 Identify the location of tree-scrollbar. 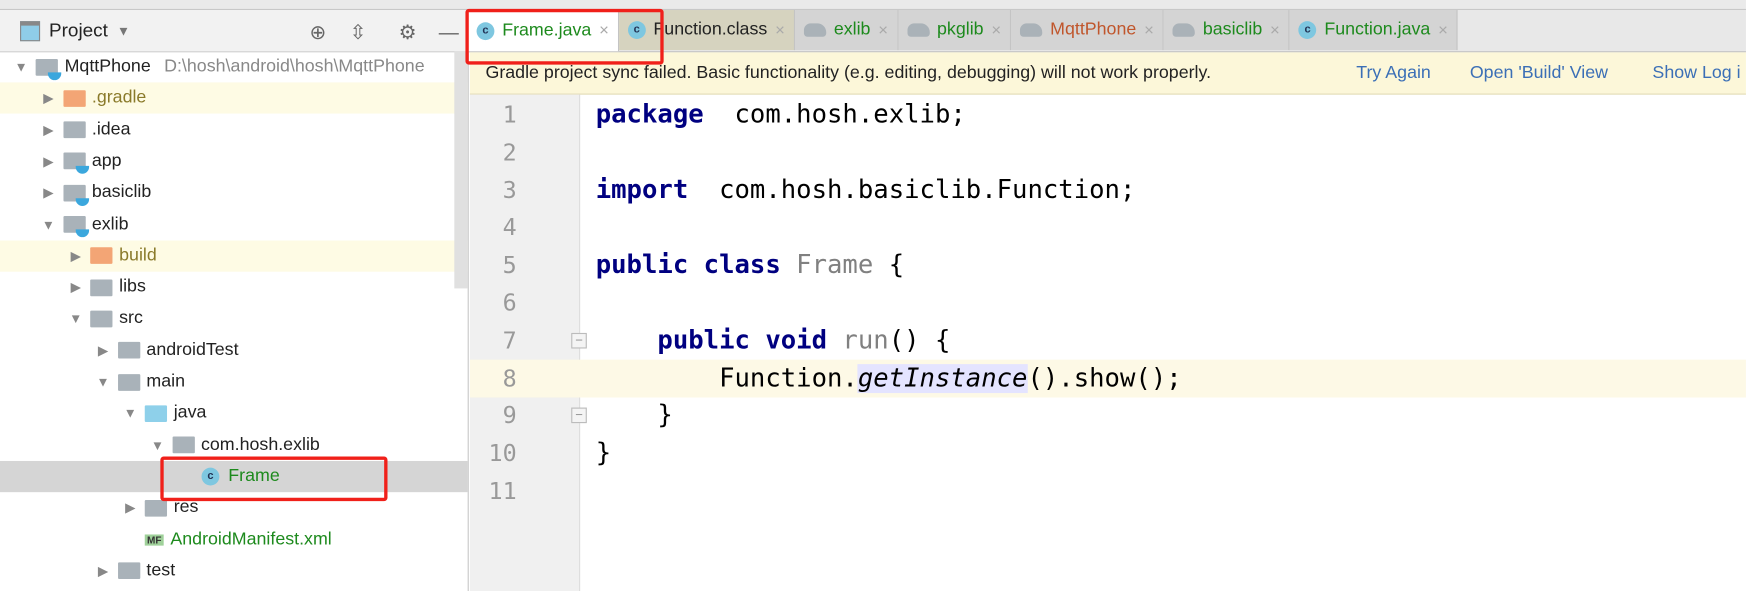
(461, 170).